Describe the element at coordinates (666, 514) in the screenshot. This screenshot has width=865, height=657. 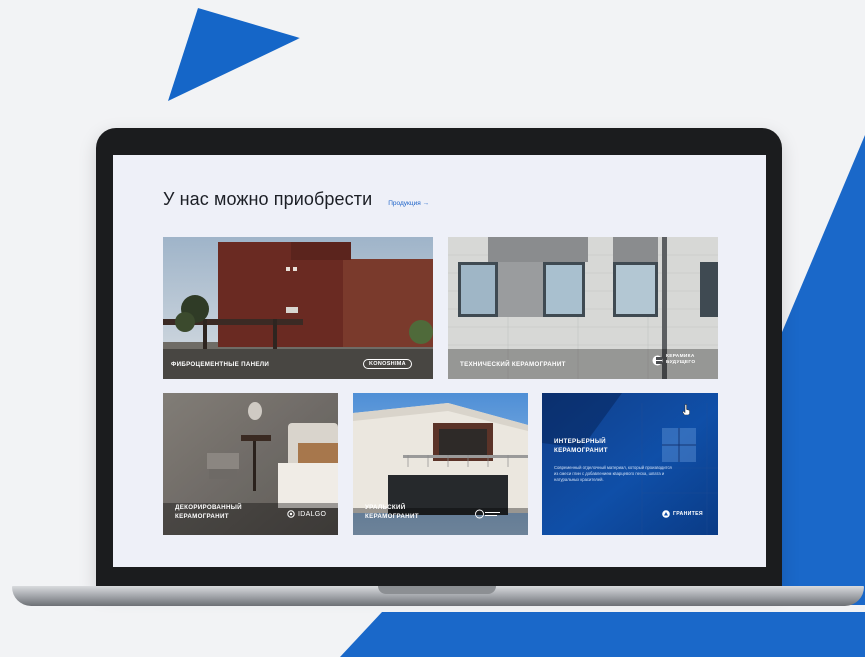
I see `graniteya-logo-icon` at that location.